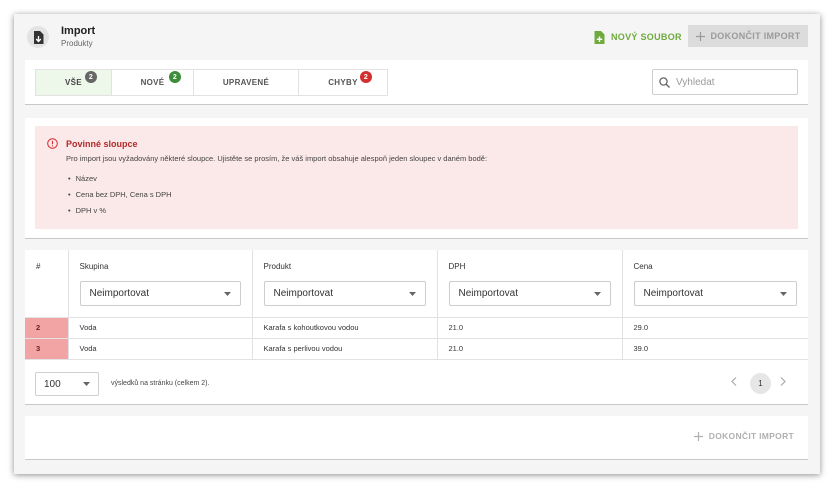 This screenshot has width=832, height=487. What do you see at coordinates (52, 143) in the screenshot?
I see `error-circle-icon` at bounding box center [52, 143].